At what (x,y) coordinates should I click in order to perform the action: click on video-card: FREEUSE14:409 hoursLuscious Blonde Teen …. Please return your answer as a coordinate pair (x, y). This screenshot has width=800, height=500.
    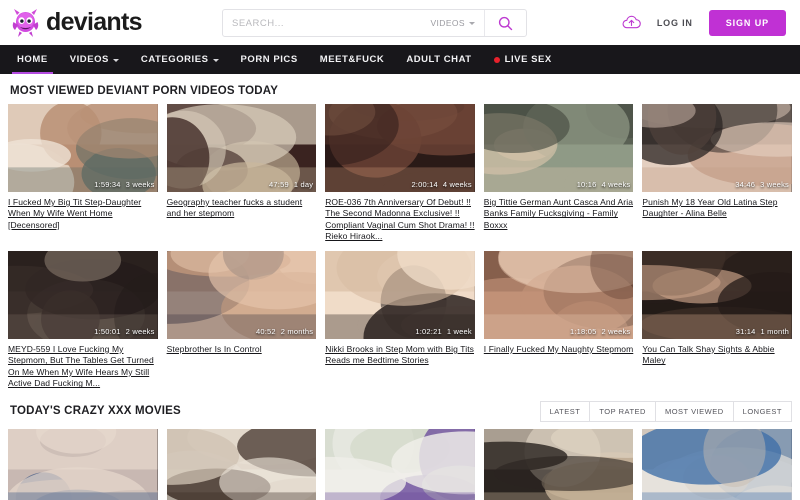
    Looking at the image, I should click on (558, 464).